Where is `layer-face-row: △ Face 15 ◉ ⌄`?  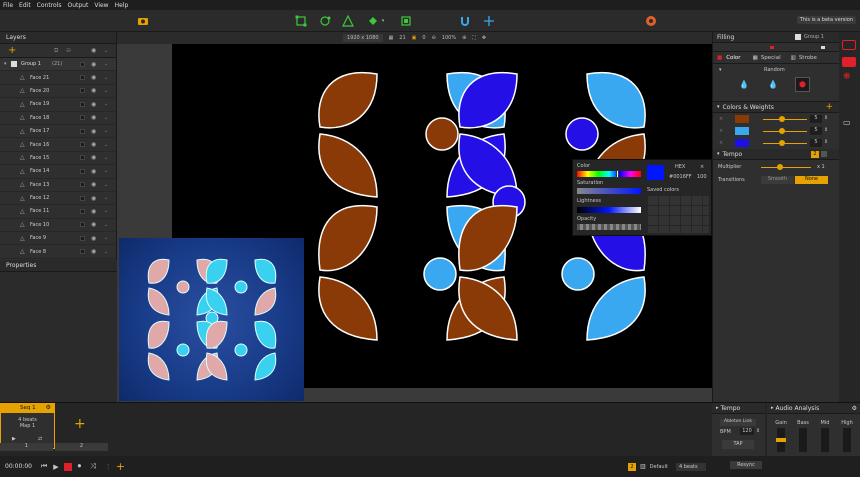
layer-face-row: △ Face 15 ◉ ⌄ is located at coordinates (58, 159).